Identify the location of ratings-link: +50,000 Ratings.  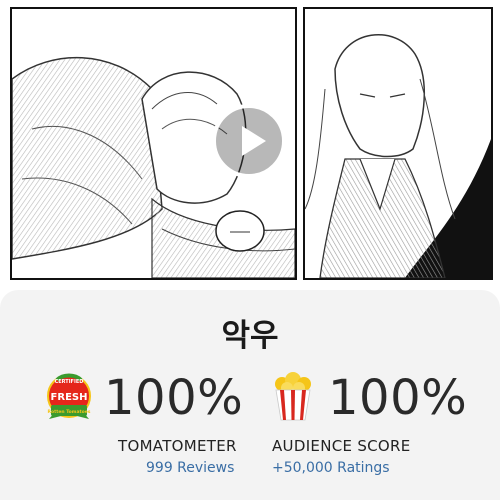
(331, 468).